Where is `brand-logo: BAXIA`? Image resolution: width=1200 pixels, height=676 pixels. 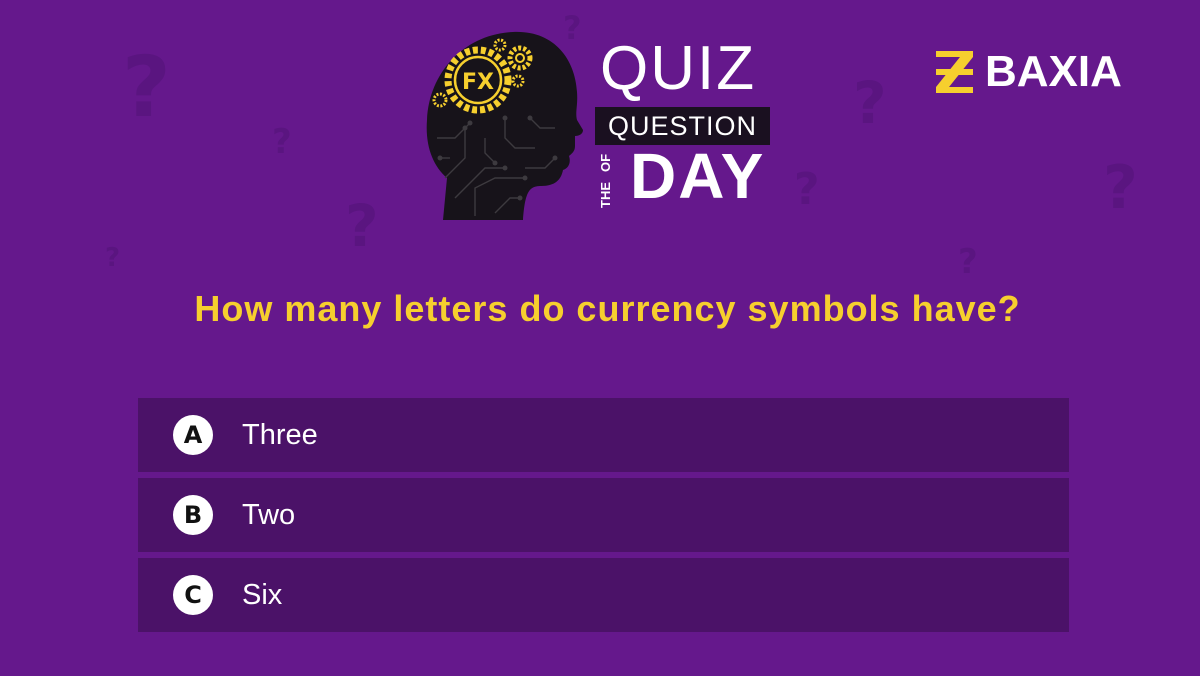 brand-logo: BAXIA is located at coordinates (1029, 72).